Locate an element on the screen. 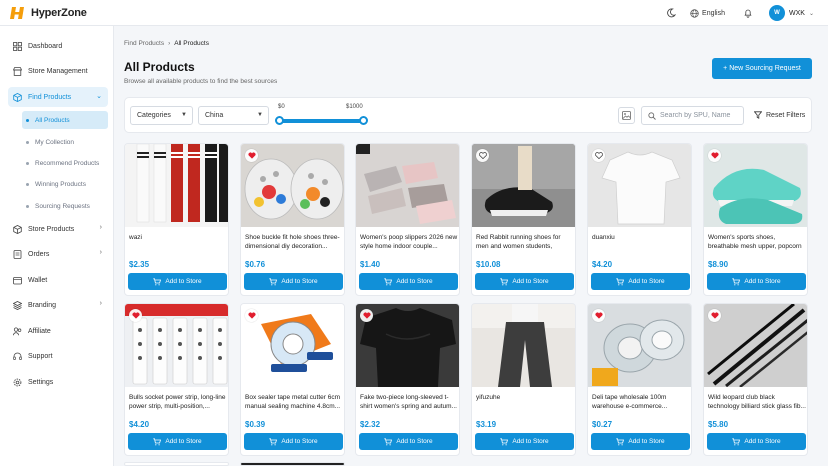  sidebar-item-affiliate: Affiliate is located at coordinates (58, 331).